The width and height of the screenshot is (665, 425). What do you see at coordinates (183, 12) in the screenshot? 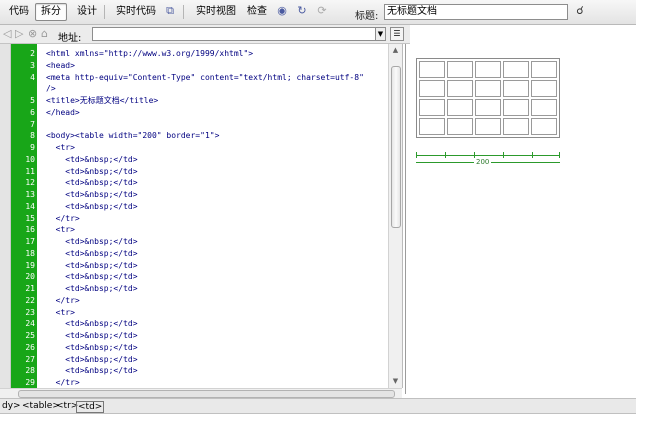
I see `toolbar-separator` at bounding box center [183, 12].